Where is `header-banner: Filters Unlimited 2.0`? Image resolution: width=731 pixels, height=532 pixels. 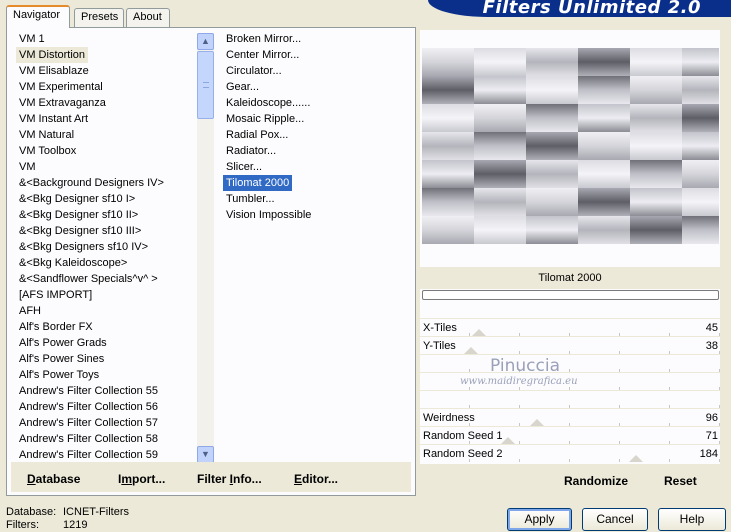 header-banner: Filters Unlimited 2.0 is located at coordinates (579, 8).